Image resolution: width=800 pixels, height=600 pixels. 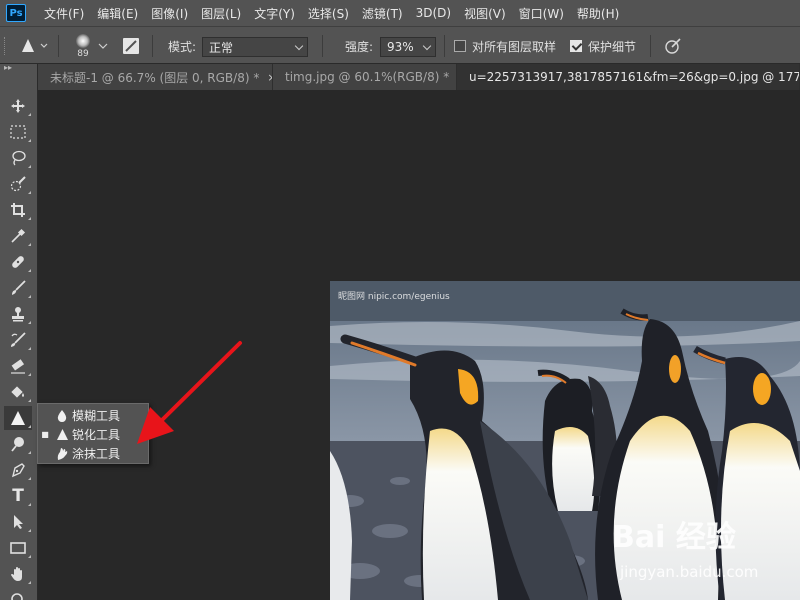 I want to click on hand-icon, so click(x=16, y=574).